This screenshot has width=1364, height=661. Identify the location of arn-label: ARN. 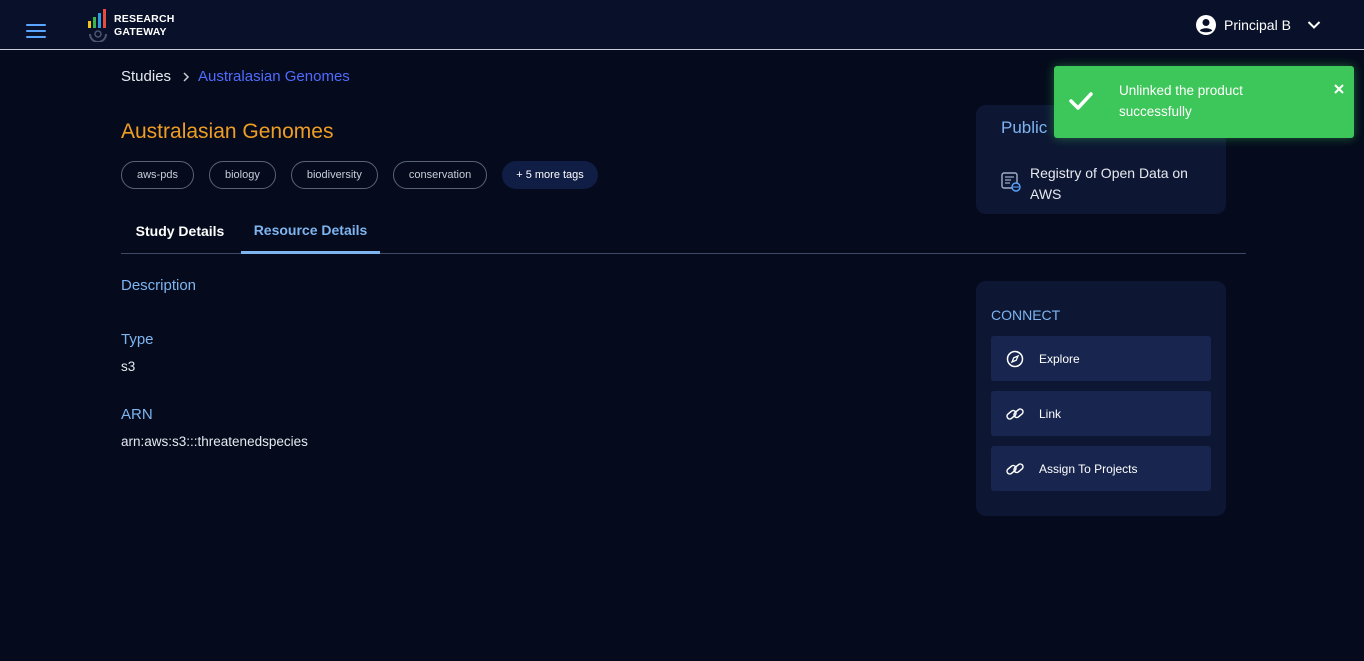
(137, 414).